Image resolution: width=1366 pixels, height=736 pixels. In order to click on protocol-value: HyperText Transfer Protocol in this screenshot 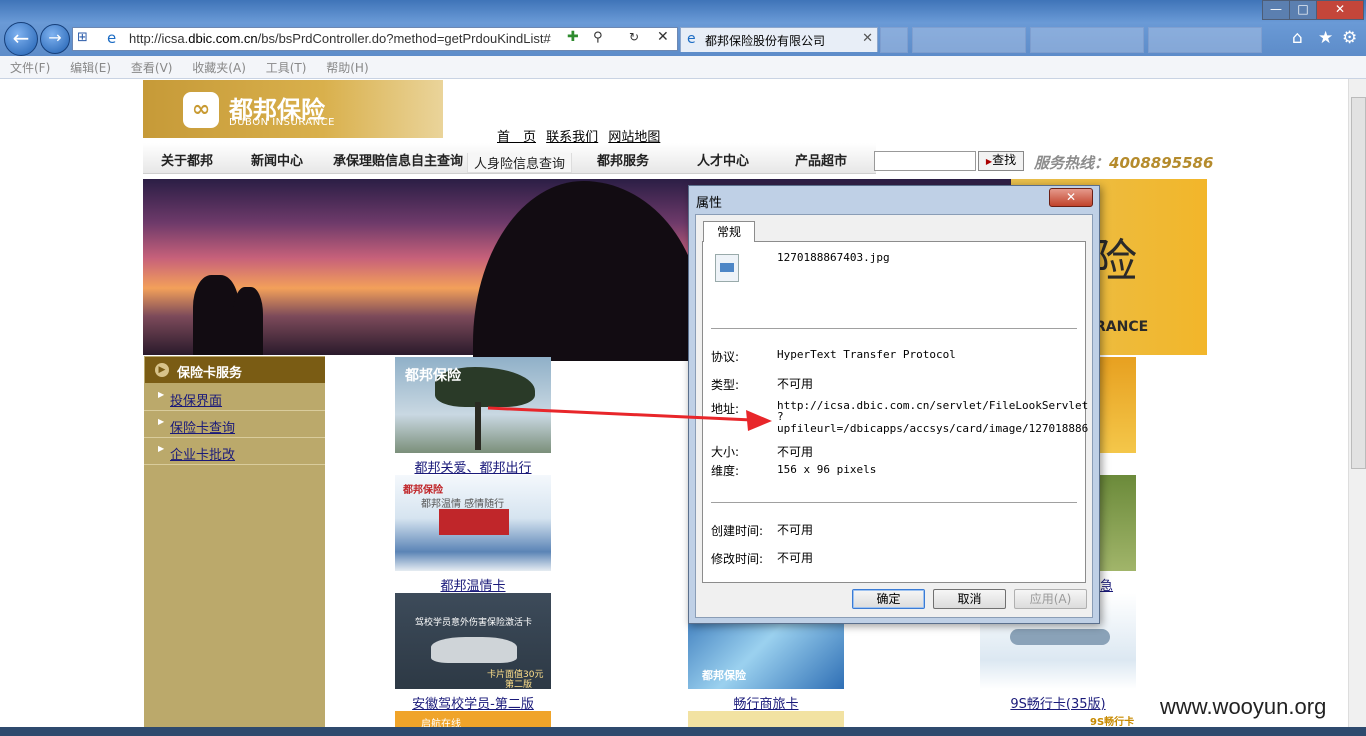, I will do `click(866, 354)`.